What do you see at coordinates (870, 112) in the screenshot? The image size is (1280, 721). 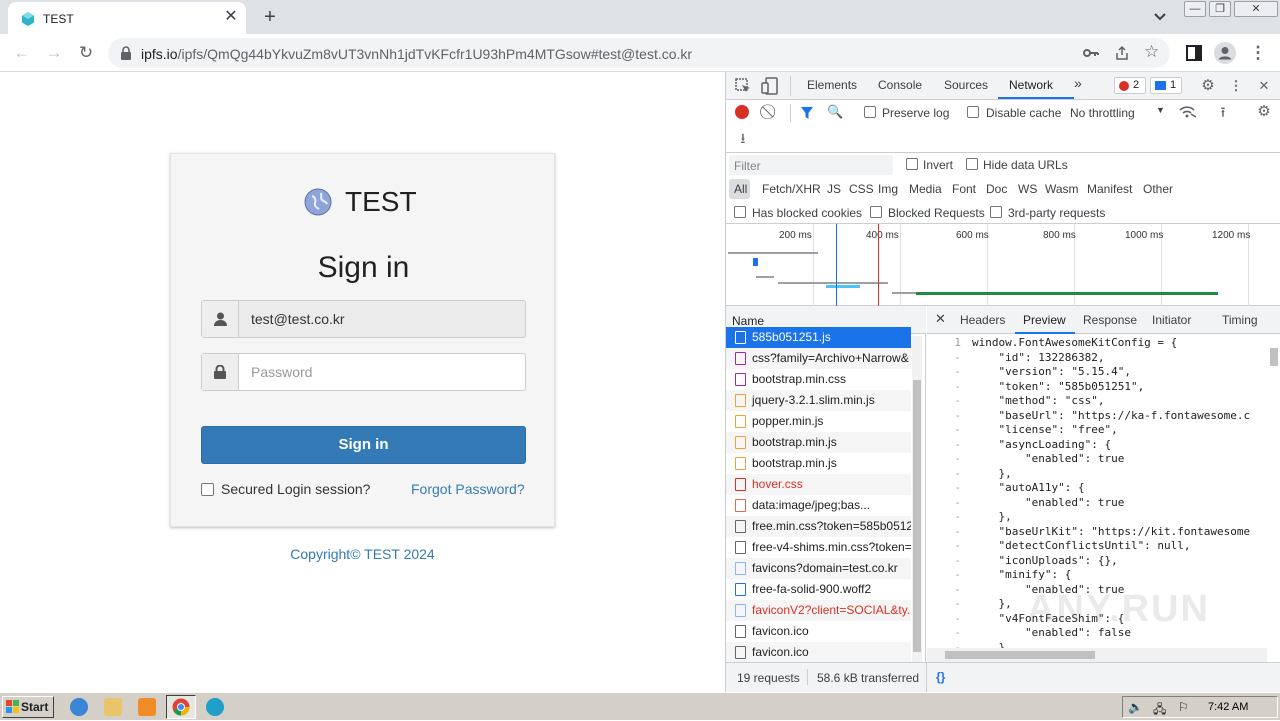 I see `preserve-log-checkbox` at bounding box center [870, 112].